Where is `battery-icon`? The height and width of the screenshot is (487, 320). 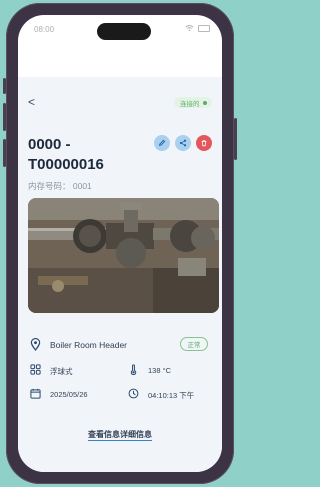
battery-icon is located at coordinates (204, 28).